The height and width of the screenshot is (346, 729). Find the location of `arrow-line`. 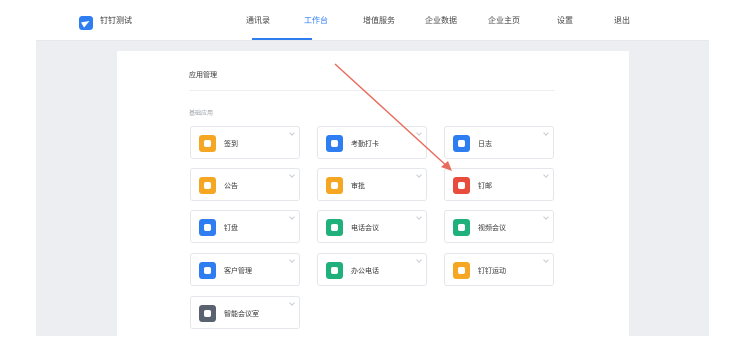

arrow-line is located at coordinates (392, 116).